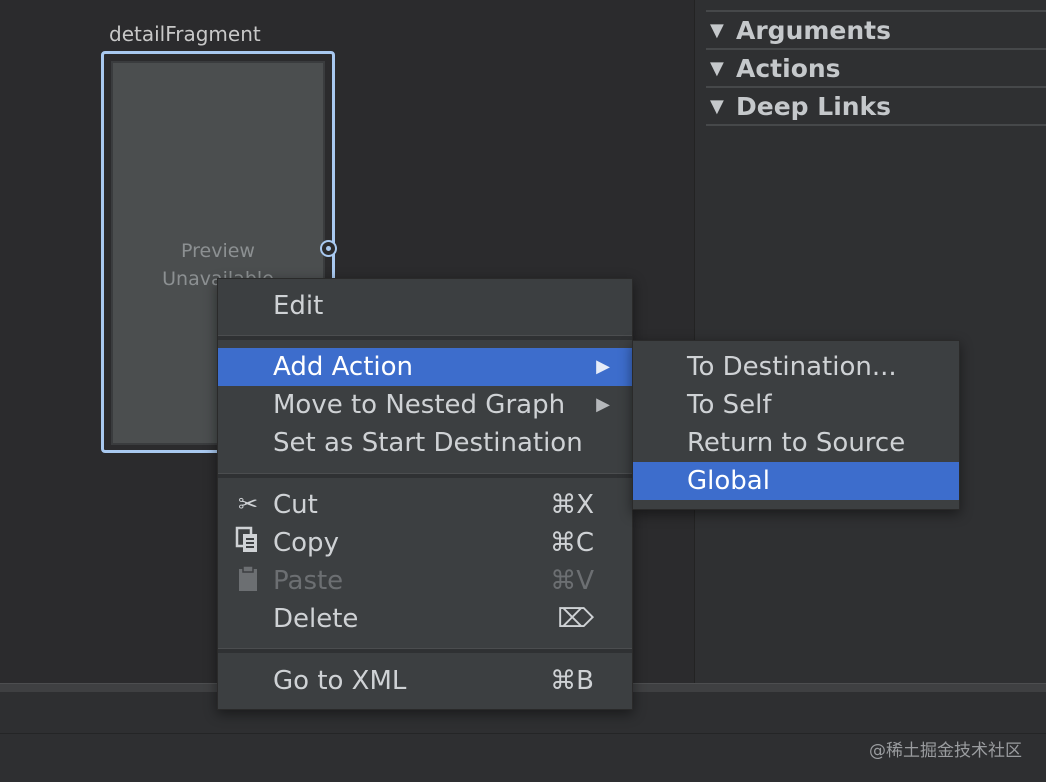  What do you see at coordinates (876, 125) in the screenshot?
I see `section-divider` at bounding box center [876, 125].